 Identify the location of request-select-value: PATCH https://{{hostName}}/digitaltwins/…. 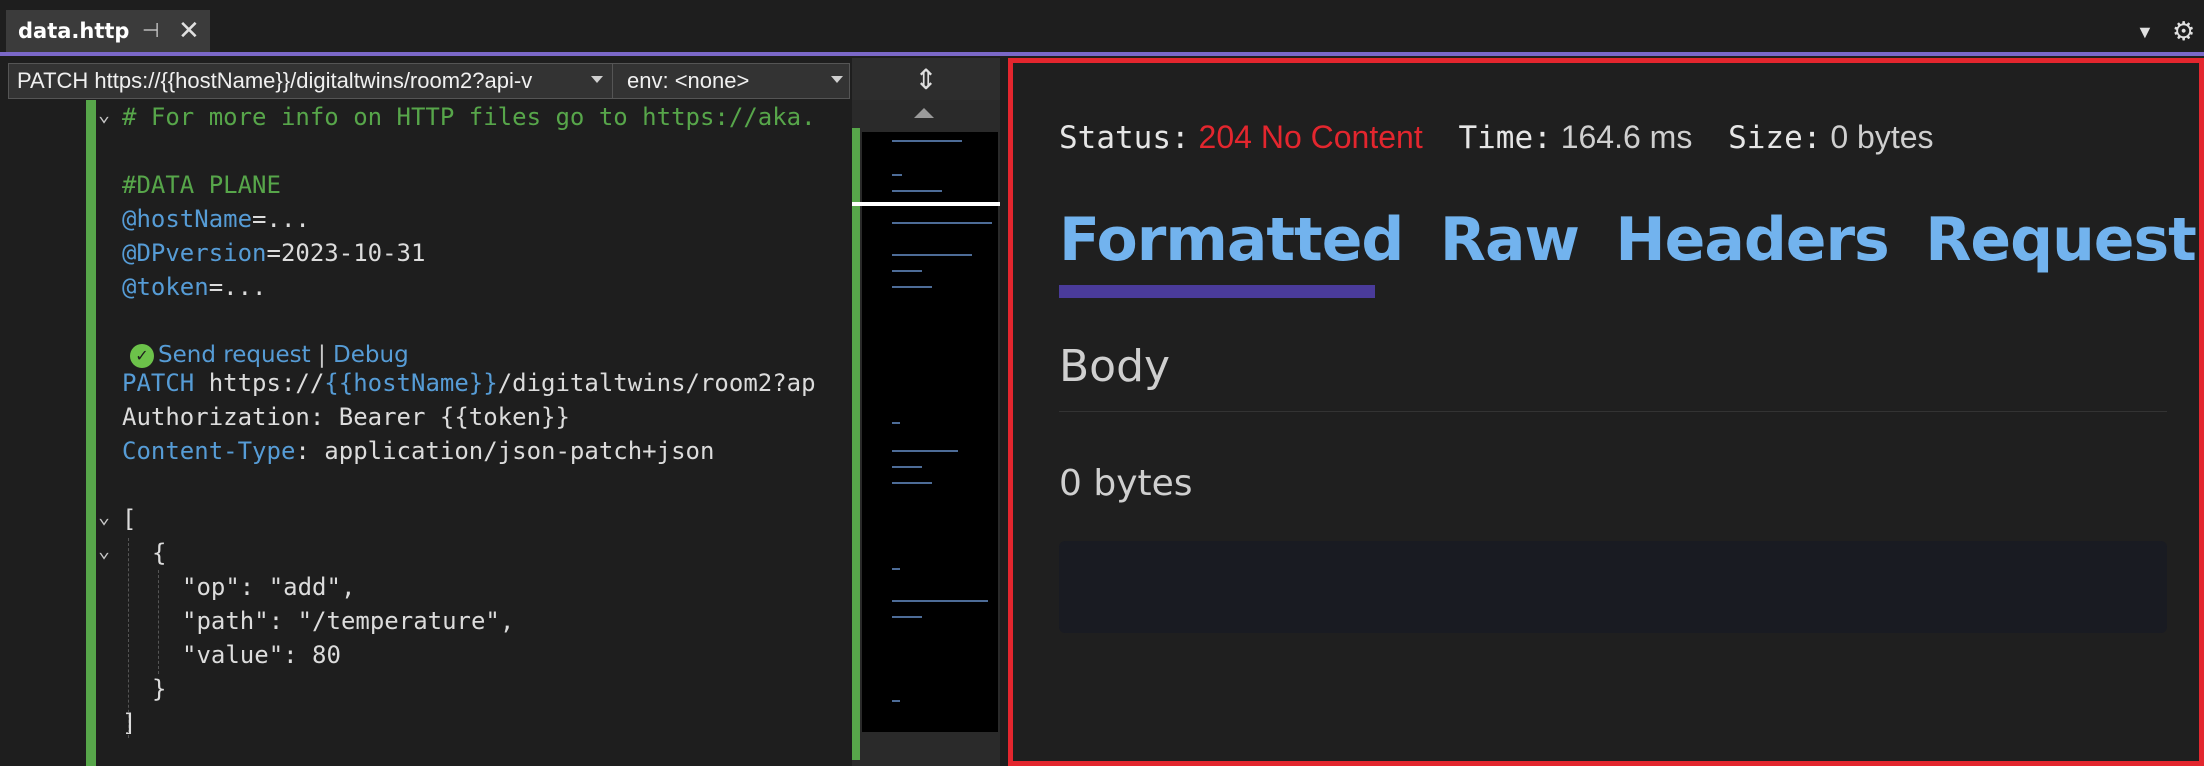
(275, 80).